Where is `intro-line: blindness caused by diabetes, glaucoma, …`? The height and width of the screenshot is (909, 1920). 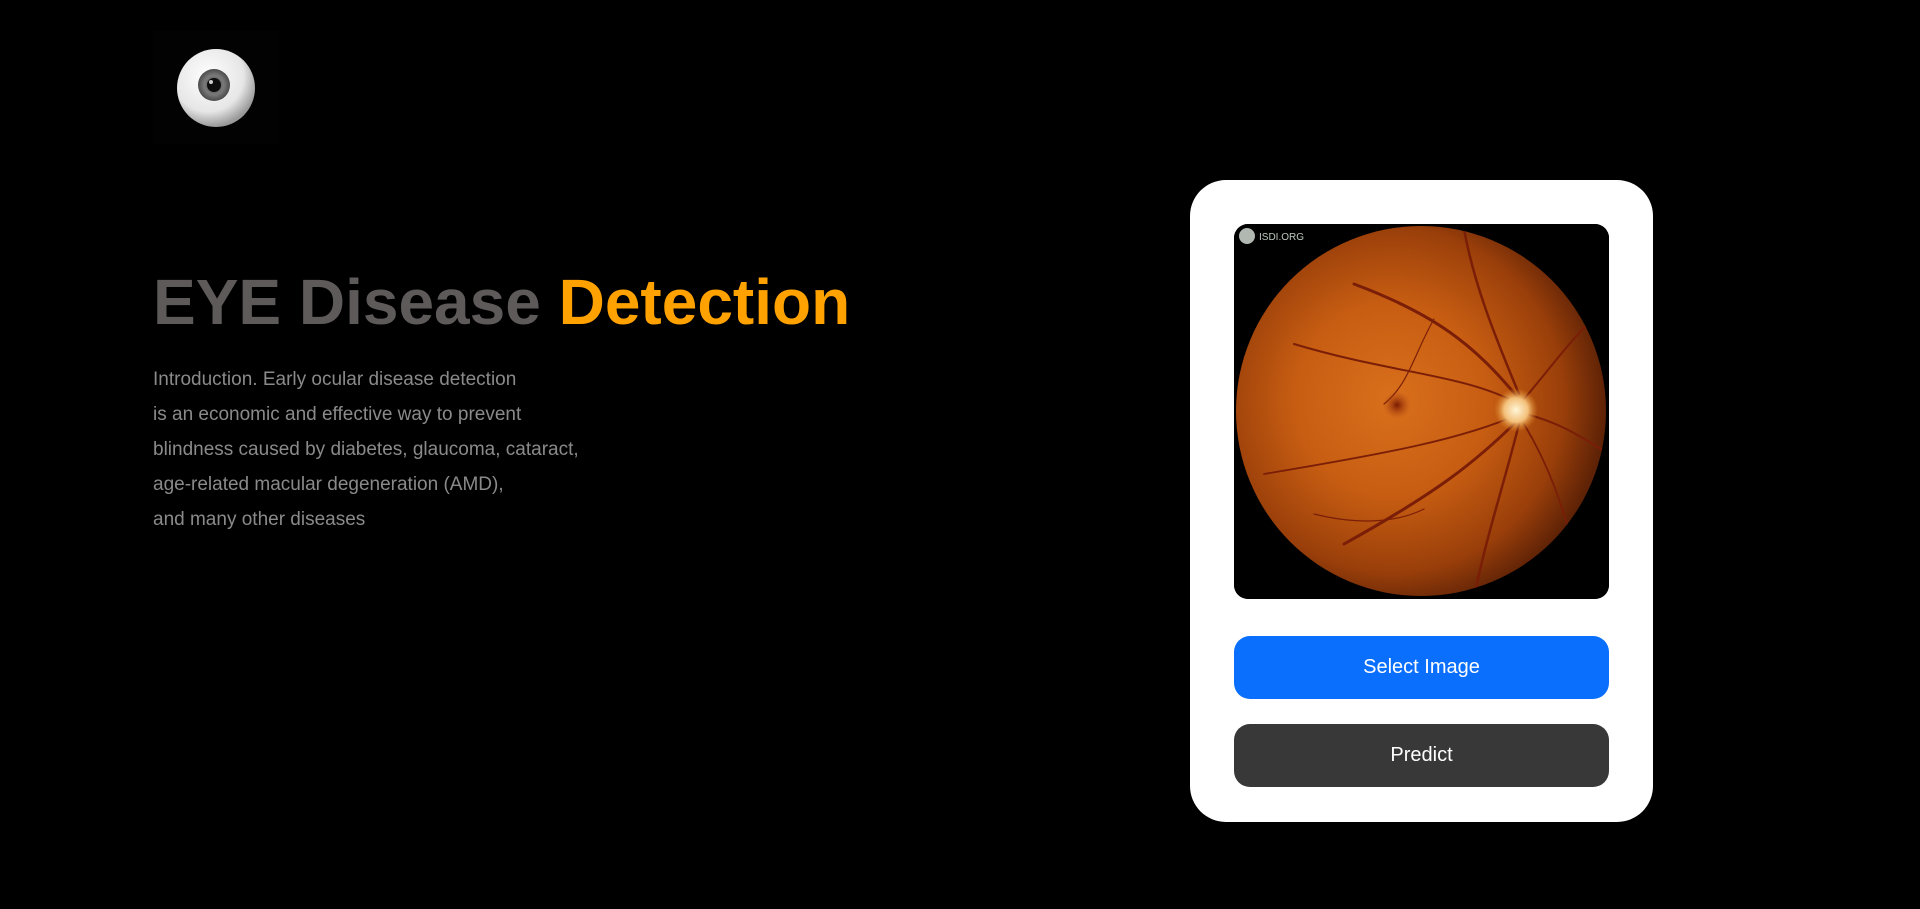
intro-line: blindness caused by diabetes, glaucoma, … is located at coordinates (366, 449).